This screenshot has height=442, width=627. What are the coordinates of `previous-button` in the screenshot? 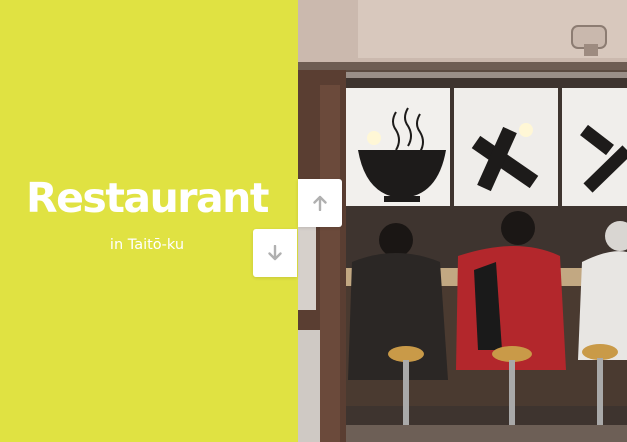 It's located at (320, 203).